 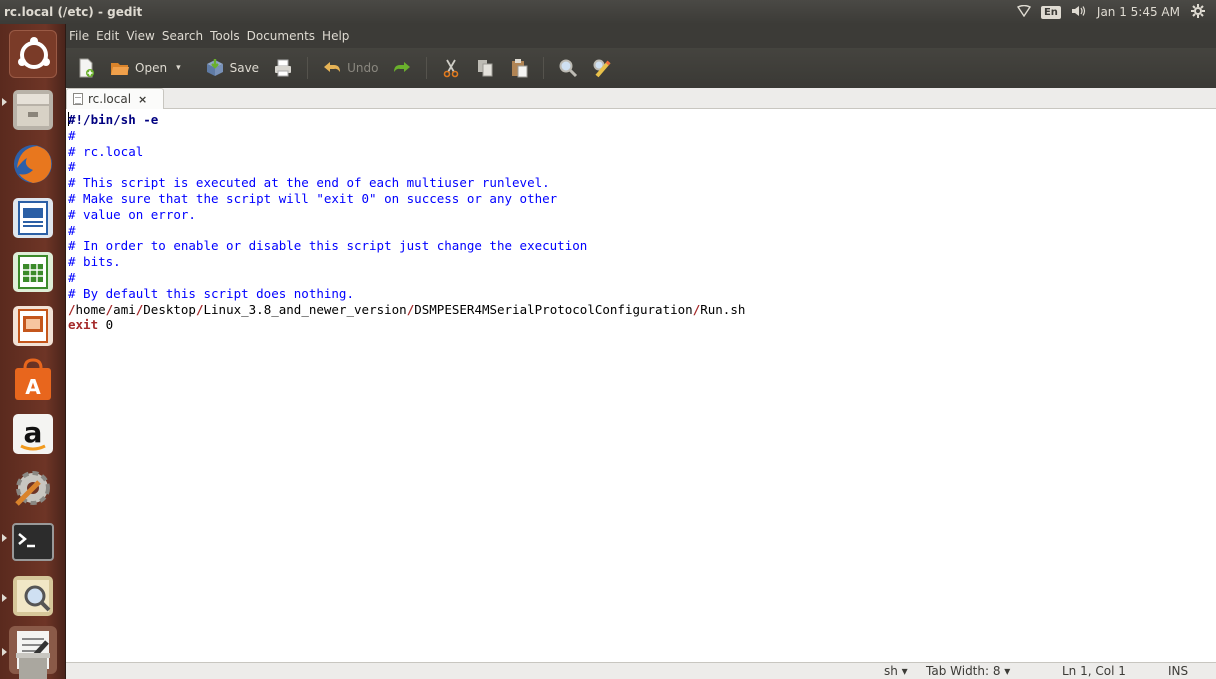 What do you see at coordinates (211, 293) in the screenshot?
I see `code-line: # By default this script does nothing.` at bounding box center [211, 293].